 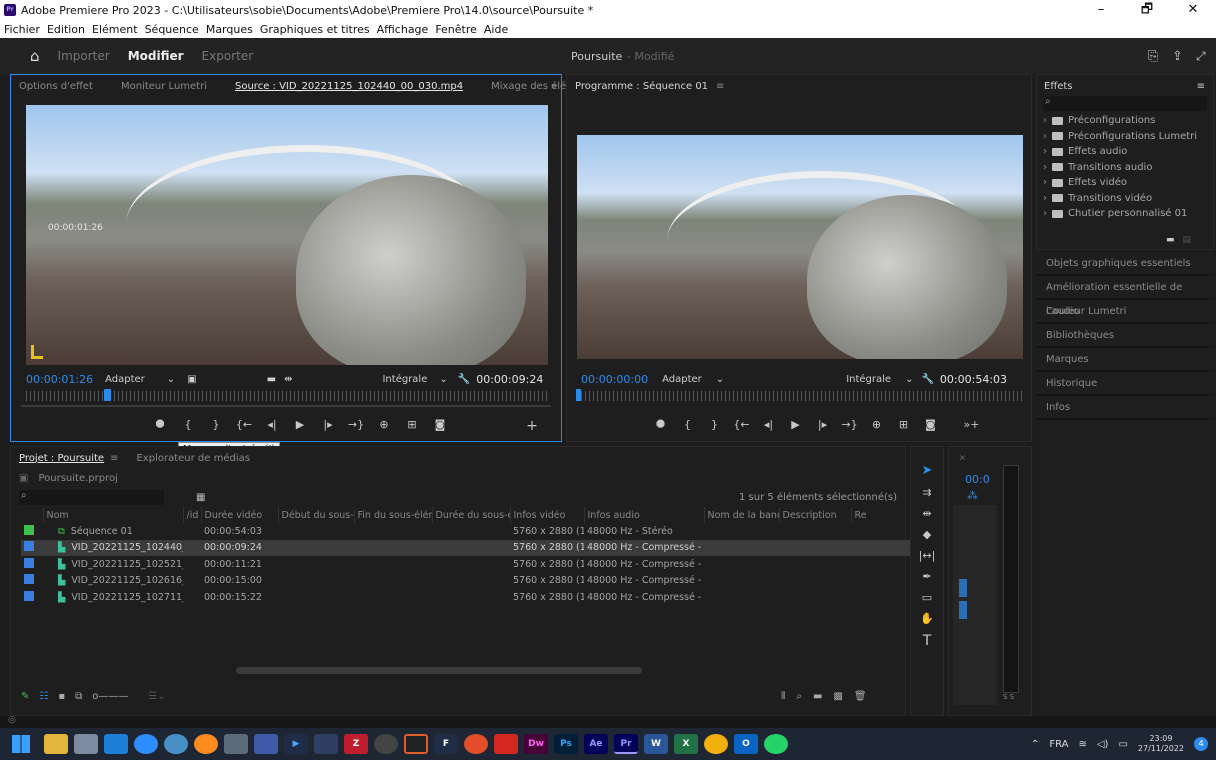 What do you see at coordinates (720, 379) in the screenshot?
I see `program-fit-dropdown-icon: ⌄` at bounding box center [720, 379].